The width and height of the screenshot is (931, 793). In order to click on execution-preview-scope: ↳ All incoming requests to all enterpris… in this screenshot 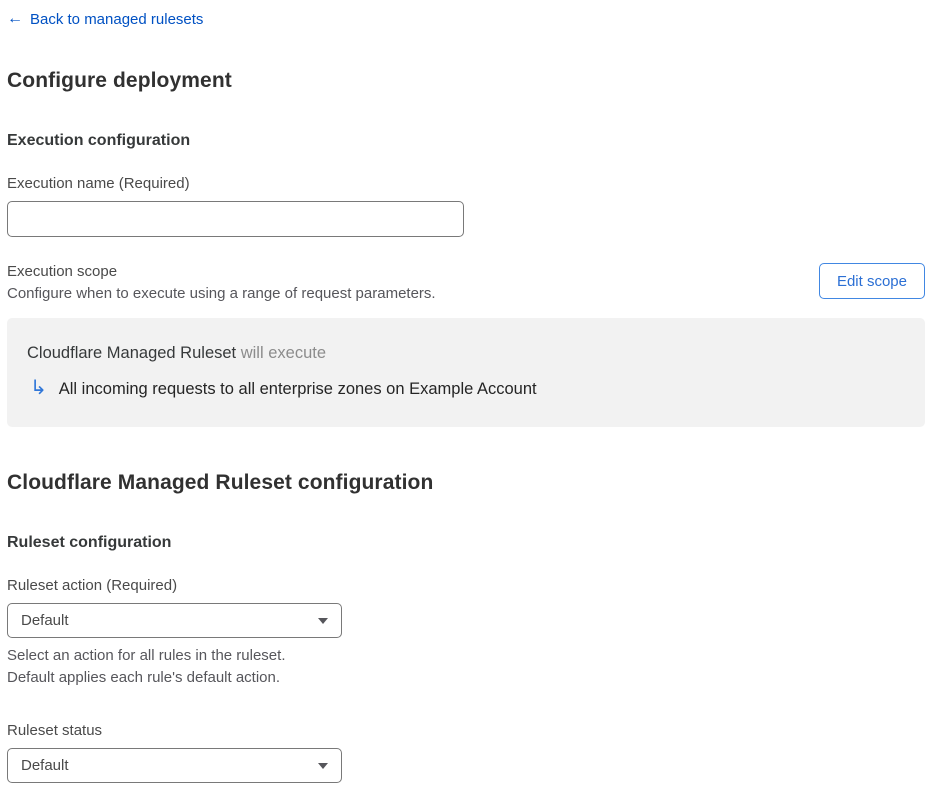, I will do `click(466, 387)`.